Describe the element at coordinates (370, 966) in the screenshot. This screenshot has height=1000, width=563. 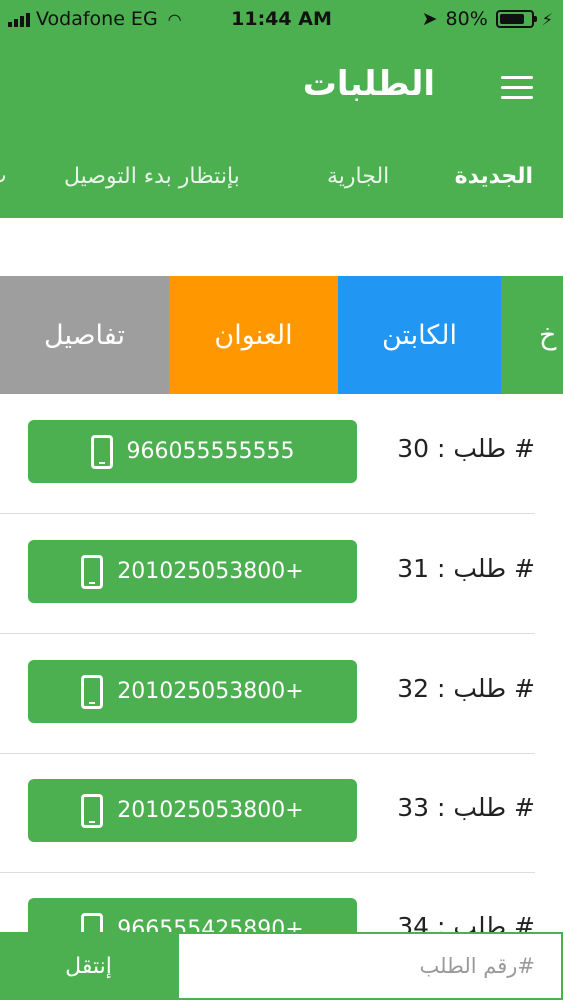
I see `order-number-input` at that location.